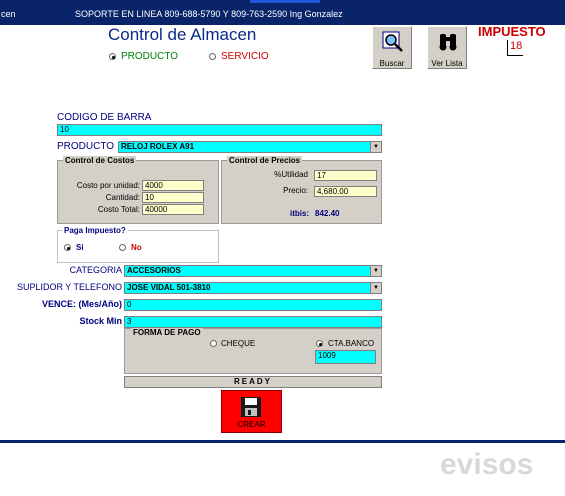 The width and height of the screenshot is (565, 496). I want to click on magnifier-icon, so click(392, 41).